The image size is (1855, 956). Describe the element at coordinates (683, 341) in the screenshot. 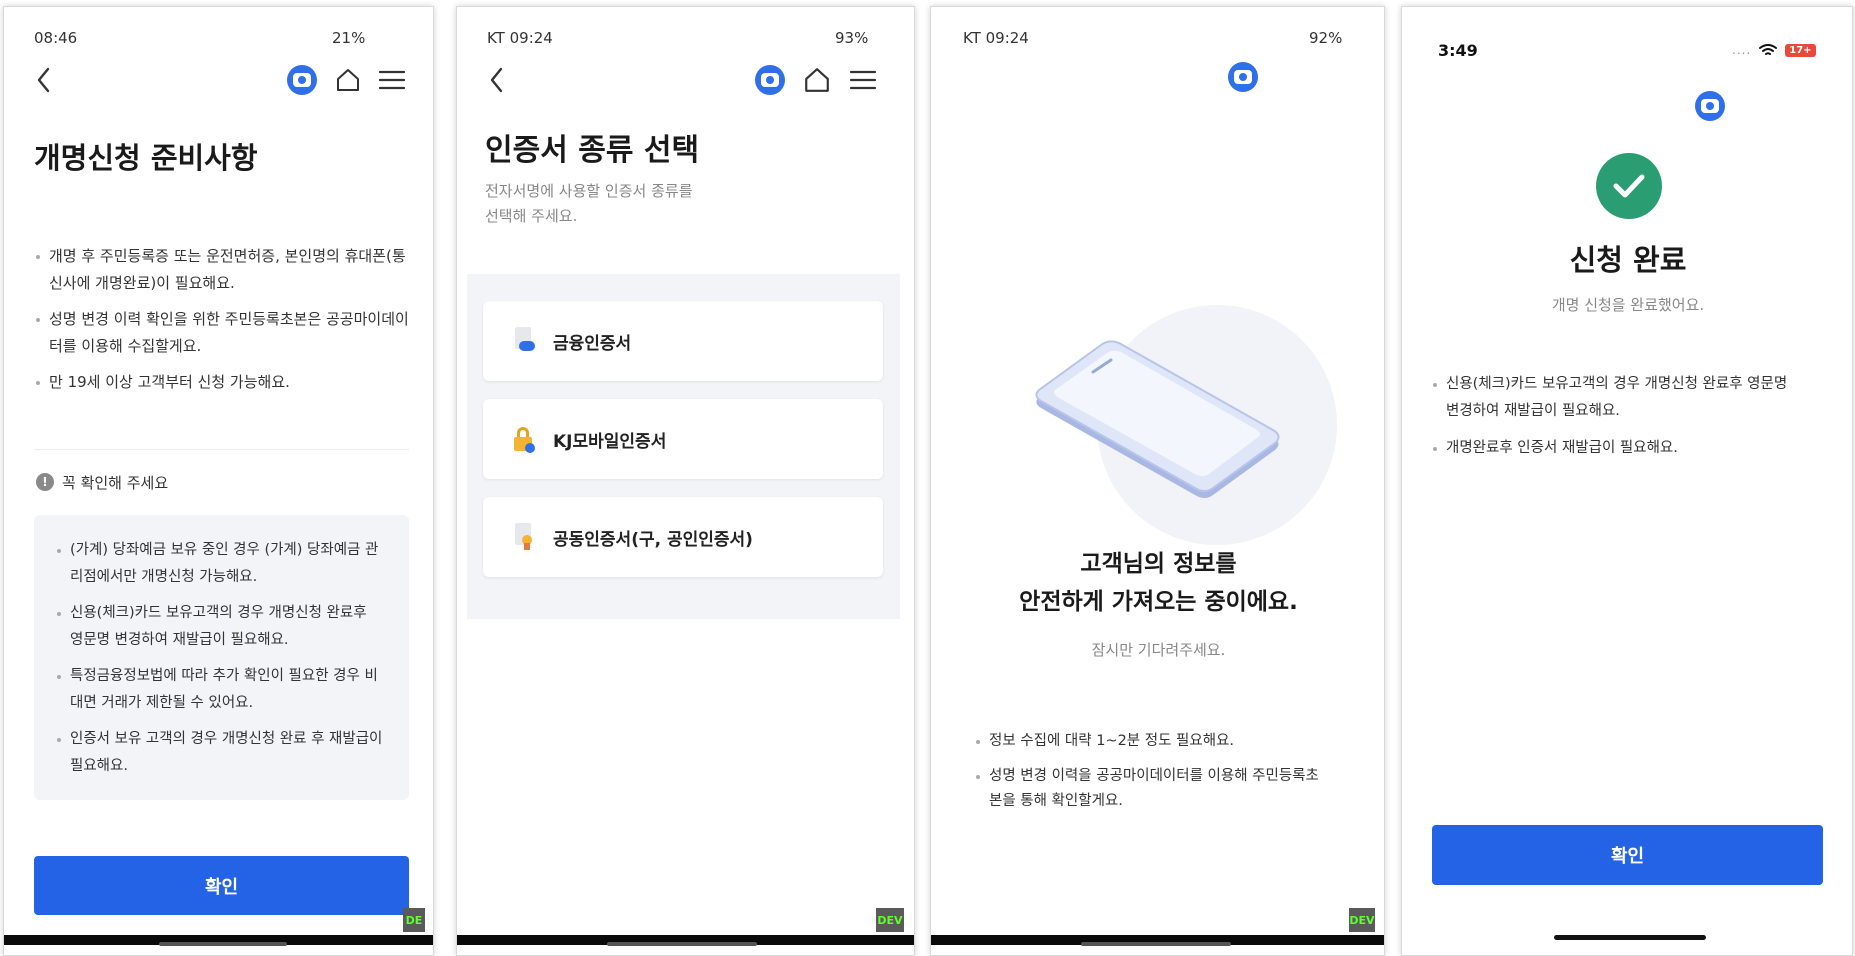

I see `cert-option-financial: 금융인증서` at that location.